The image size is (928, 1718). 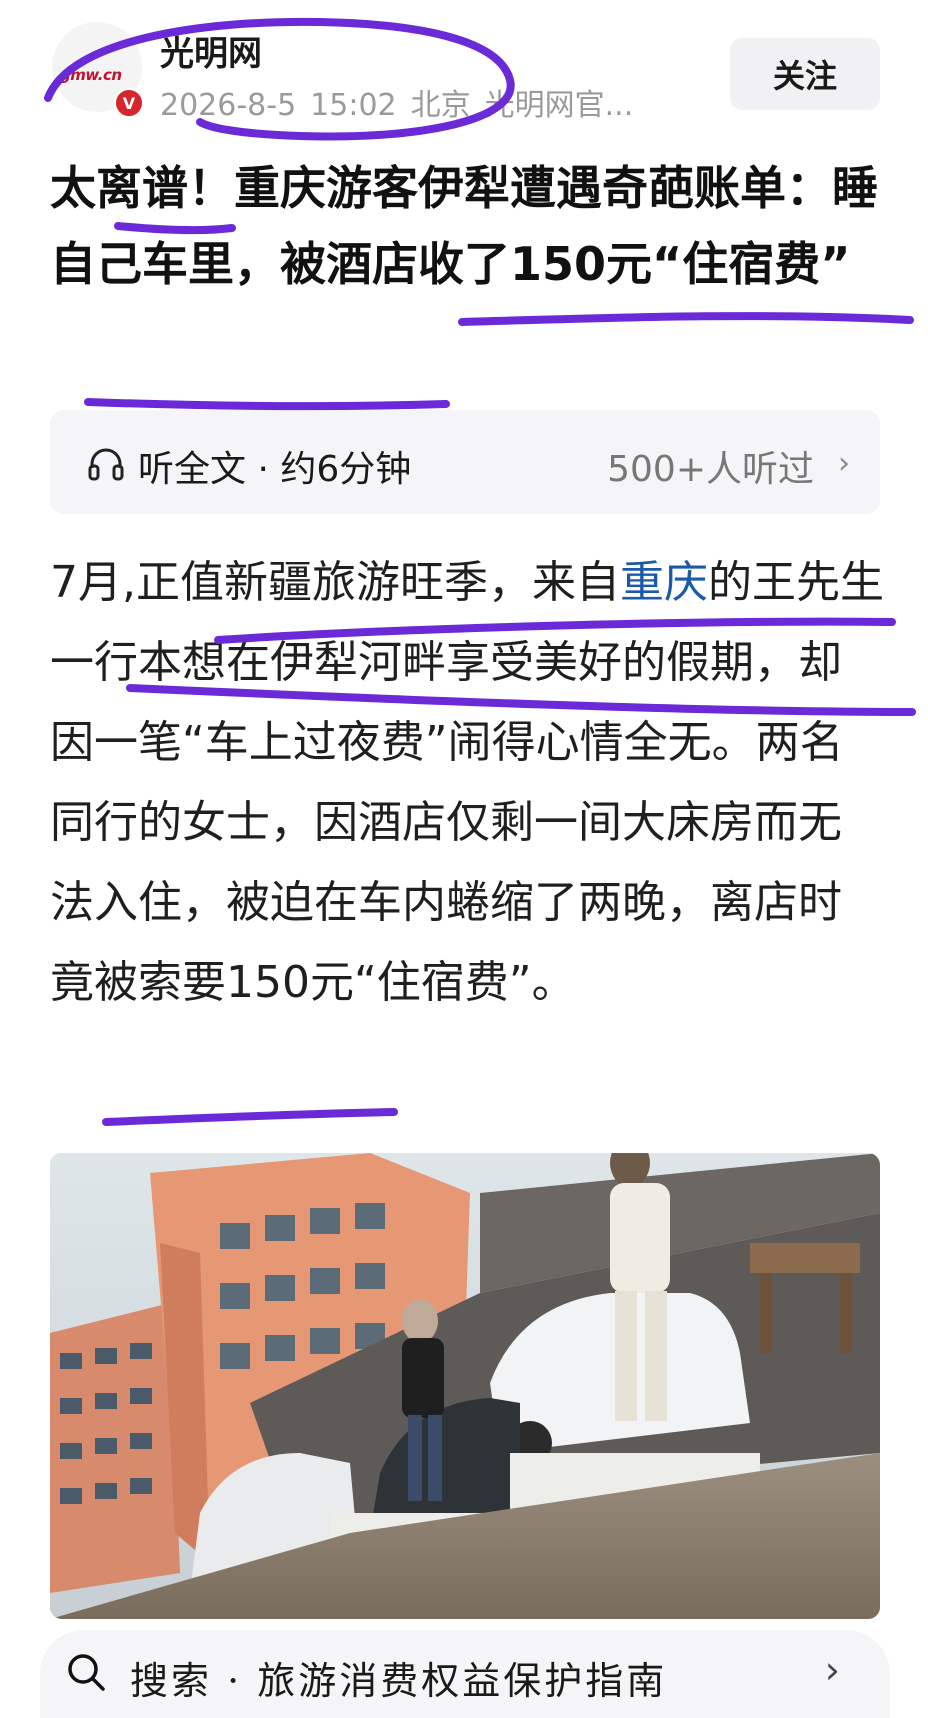 I want to click on article-title: 太离谱！重庆游客伊犁遭遇奇葩账单：睡自己车里，被酒店收了150元“住宿费”, so click(x=464, y=226).